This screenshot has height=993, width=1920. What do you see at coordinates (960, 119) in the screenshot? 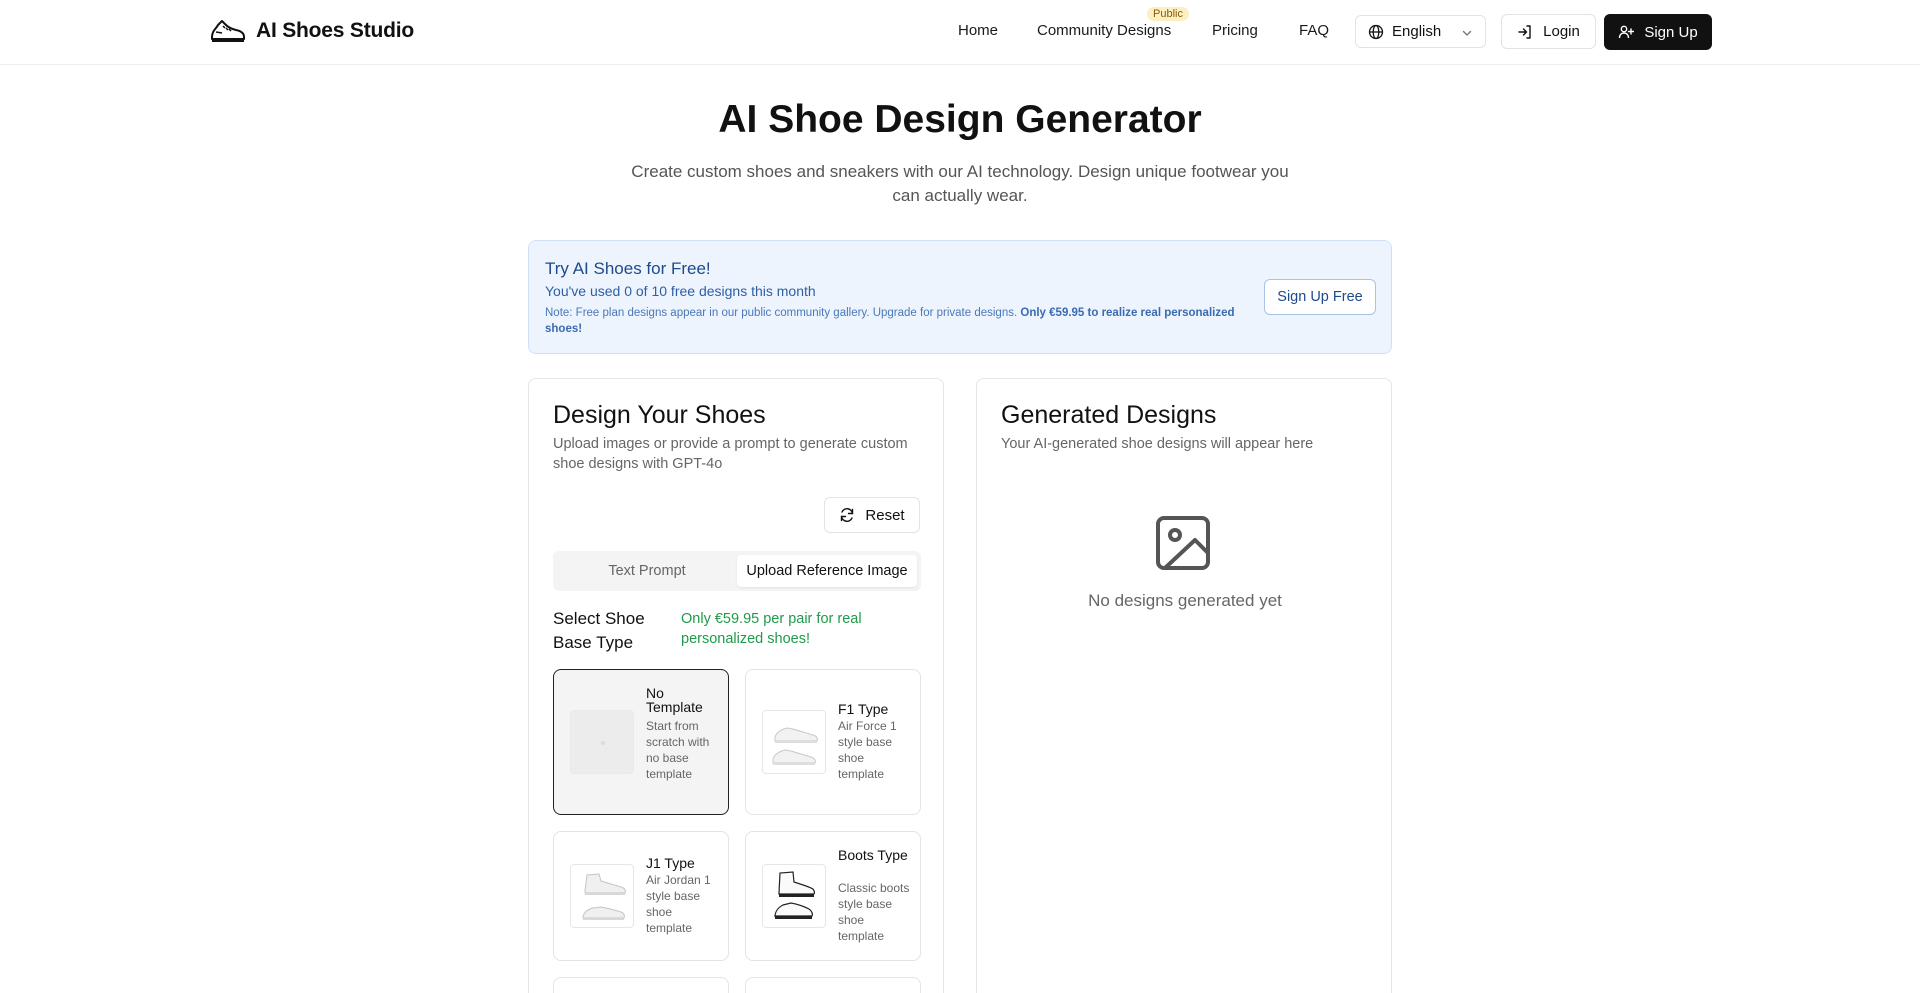
I see `page-title: AI Shoe Design Generator` at bounding box center [960, 119].